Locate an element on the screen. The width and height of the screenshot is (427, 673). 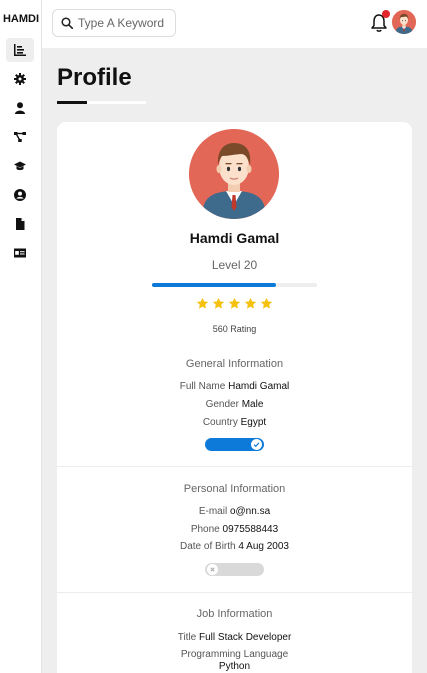
language-row: Python is located at coordinates (234, 666).